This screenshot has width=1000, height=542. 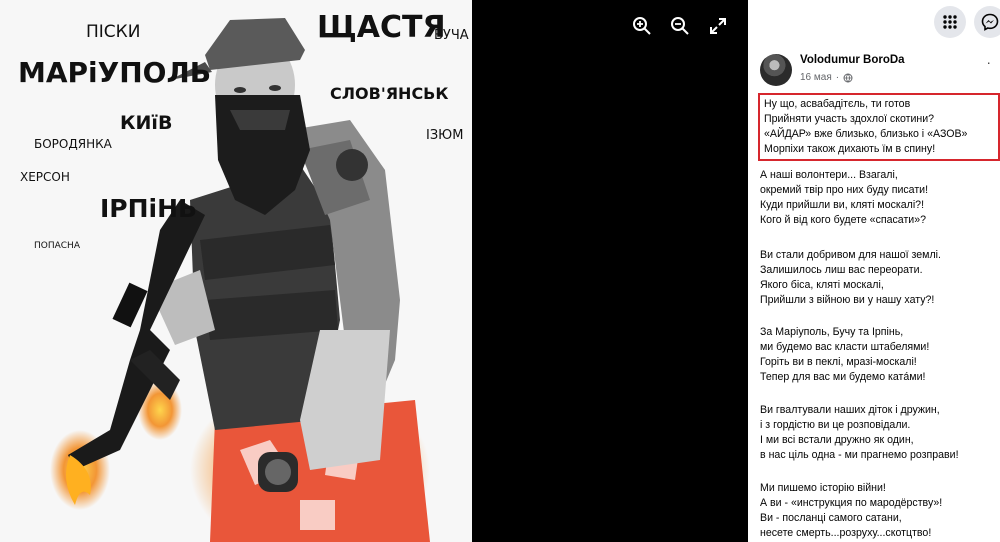 What do you see at coordinates (844, 190) in the screenshot?
I see `poem-line: окремий твір про них буду писати!` at bounding box center [844, 190].